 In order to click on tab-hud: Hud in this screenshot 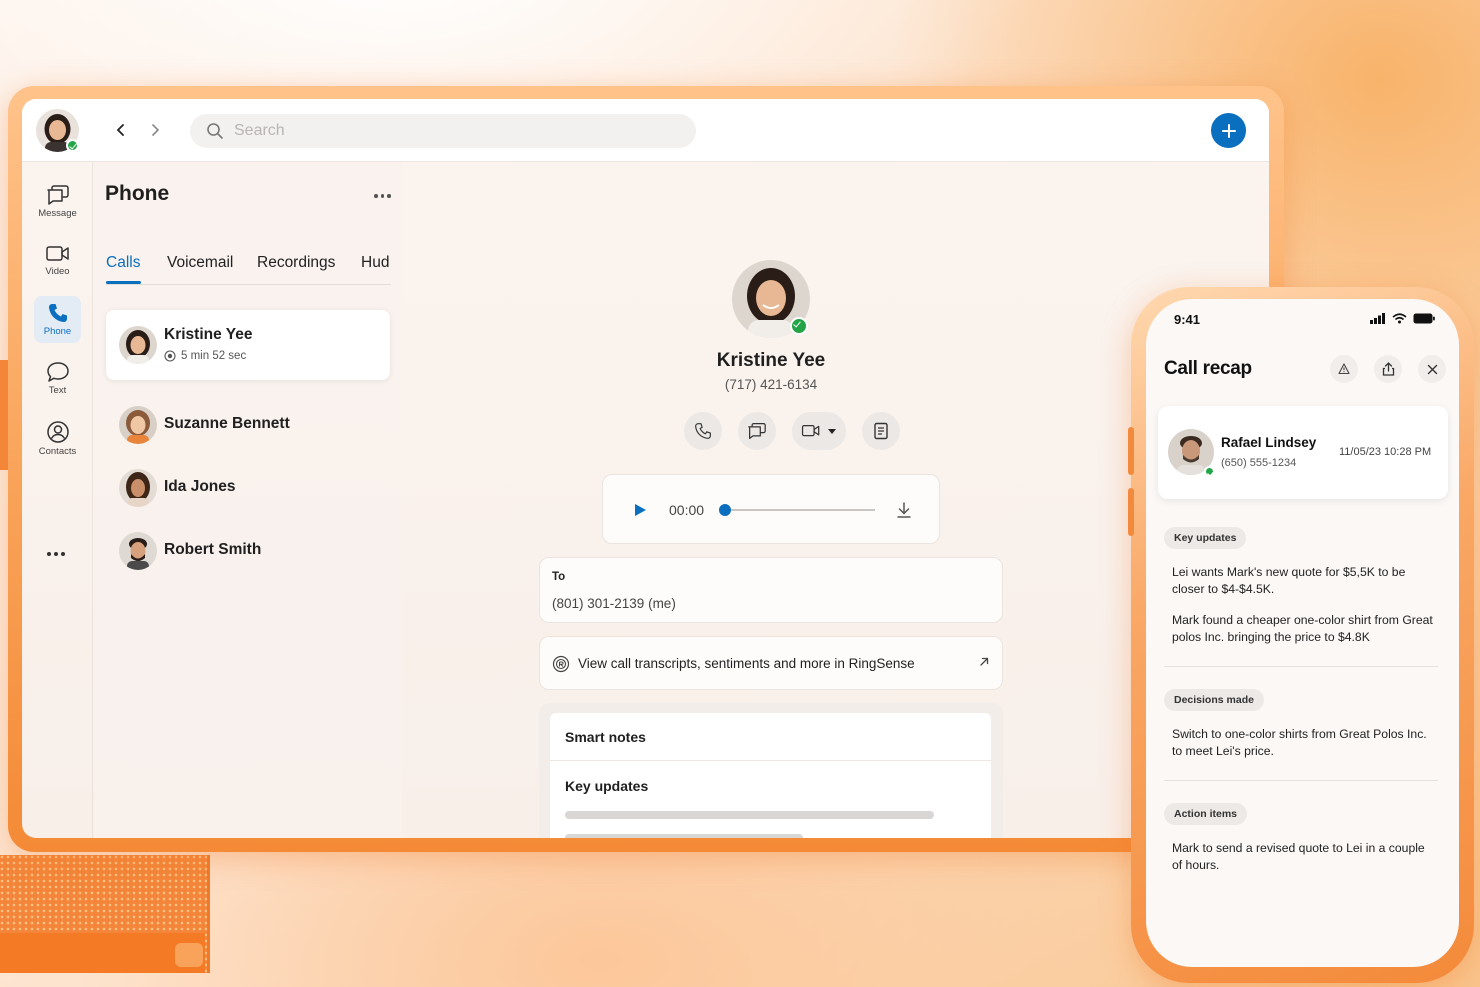, I will do `click(375, 263)`.